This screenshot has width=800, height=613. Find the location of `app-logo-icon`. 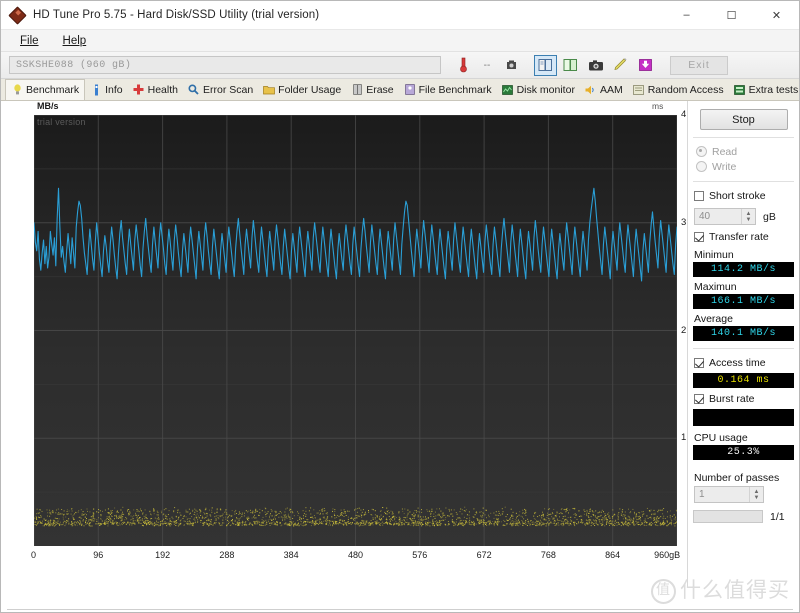

app-logo-icon is located at coordinates (17, 15).